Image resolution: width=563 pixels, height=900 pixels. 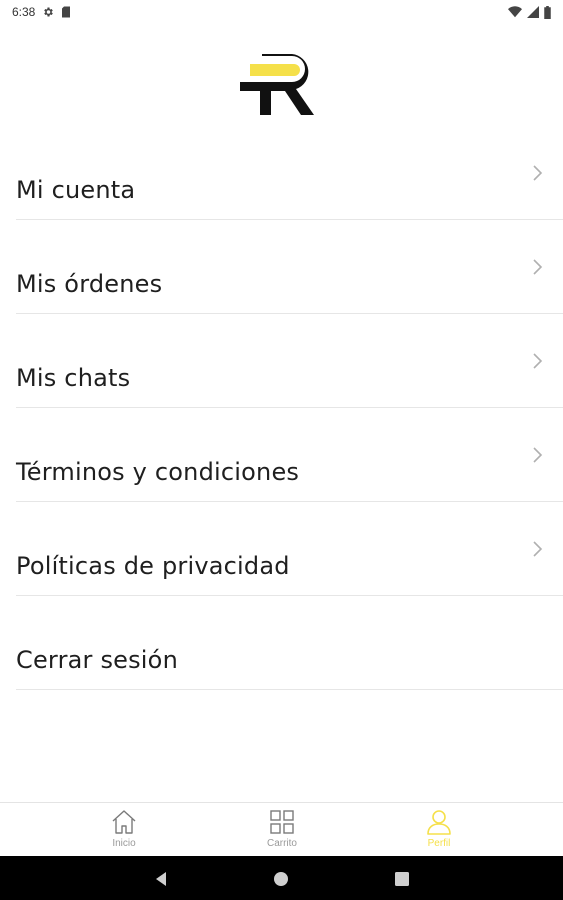 I want to click on nav-label: Perfil, so click(x=439, y=843).